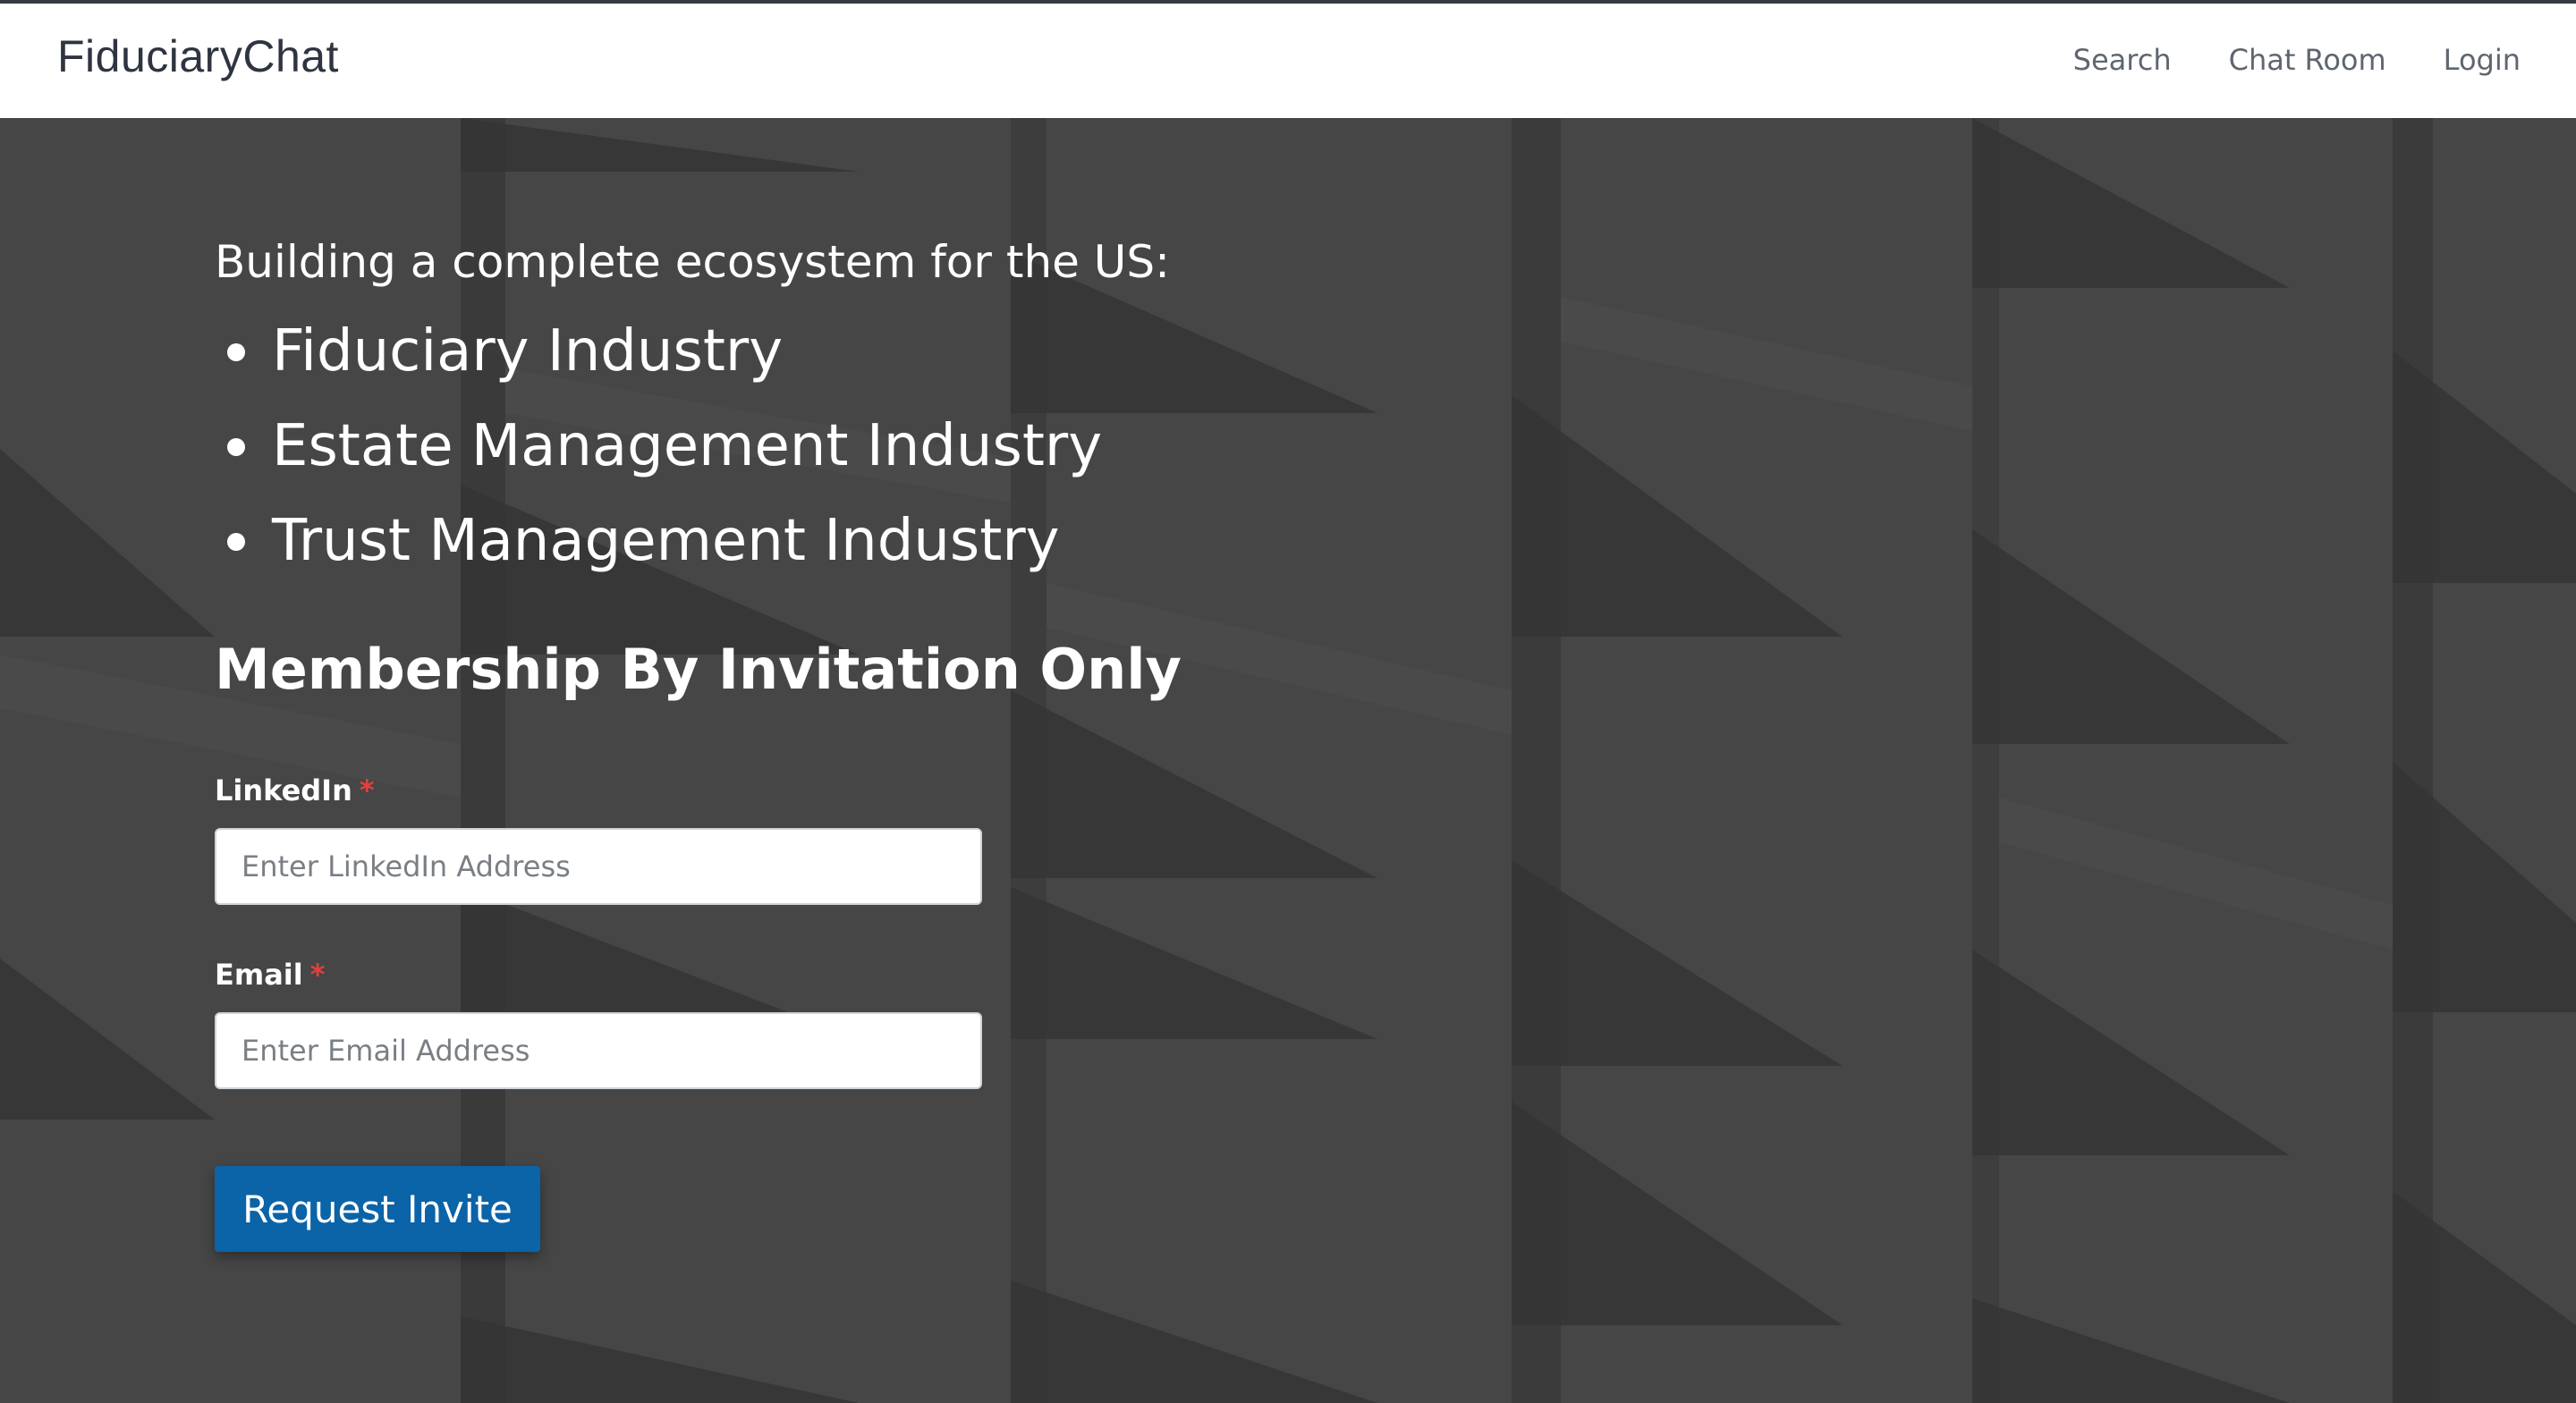 The height and width of the screenshot is (1403, 2576). What do you see at coordinates (687, 446) in the screenshot?
I see `industry-label: Estate Management Industry` at bounding box center [687, 446].